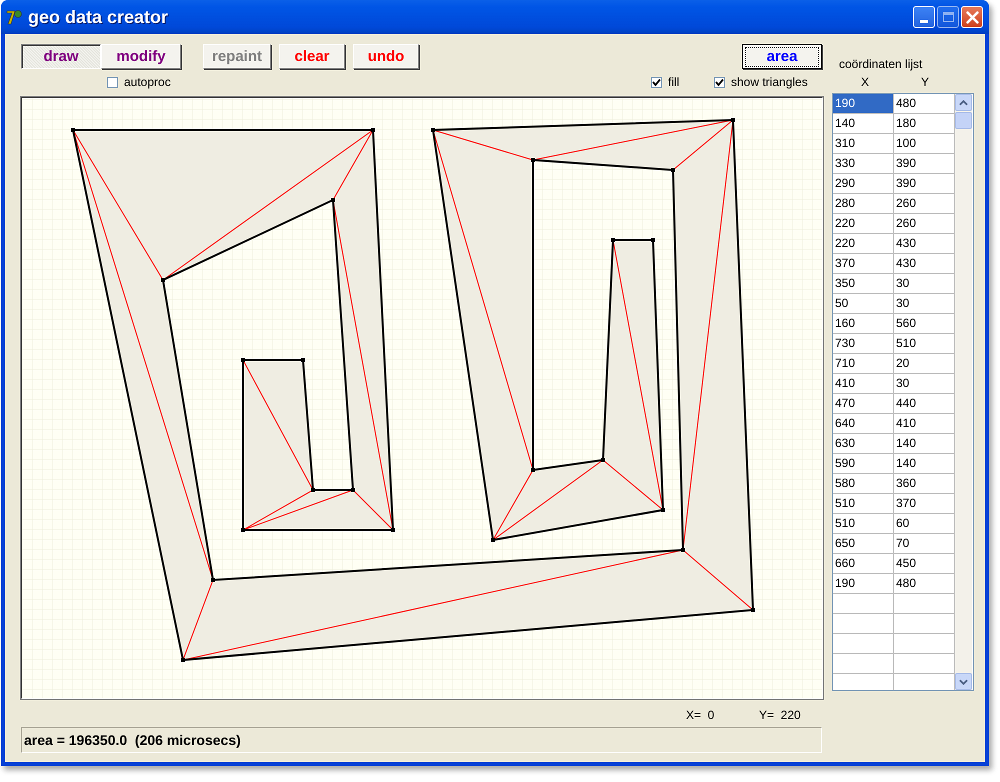 The width and height of the screenshot is (1000, 782). I want to click on cursor-y: Y= 220, so click(780, 715).